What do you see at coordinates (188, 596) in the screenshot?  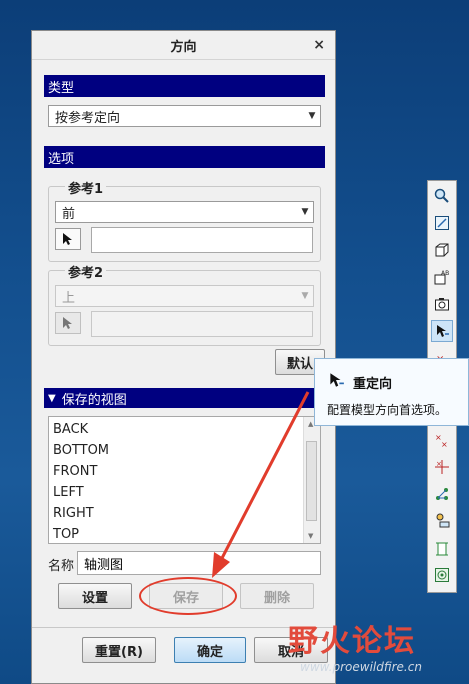 I see `save-highlight-circle` at bounding box center [188, 596].